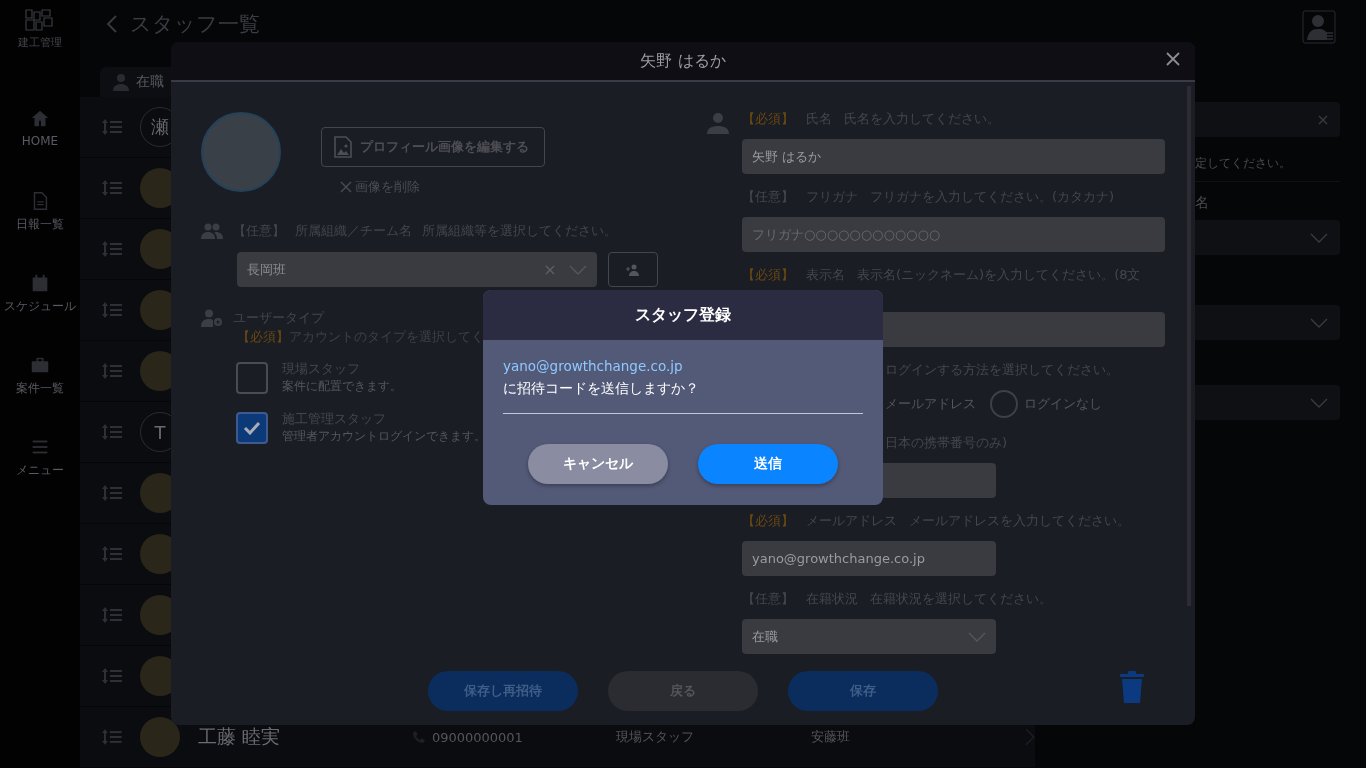 Image resolution: width=1366 pixels, height=768 pixels. I want to click on filter-label: 名, so click(1202, 203).